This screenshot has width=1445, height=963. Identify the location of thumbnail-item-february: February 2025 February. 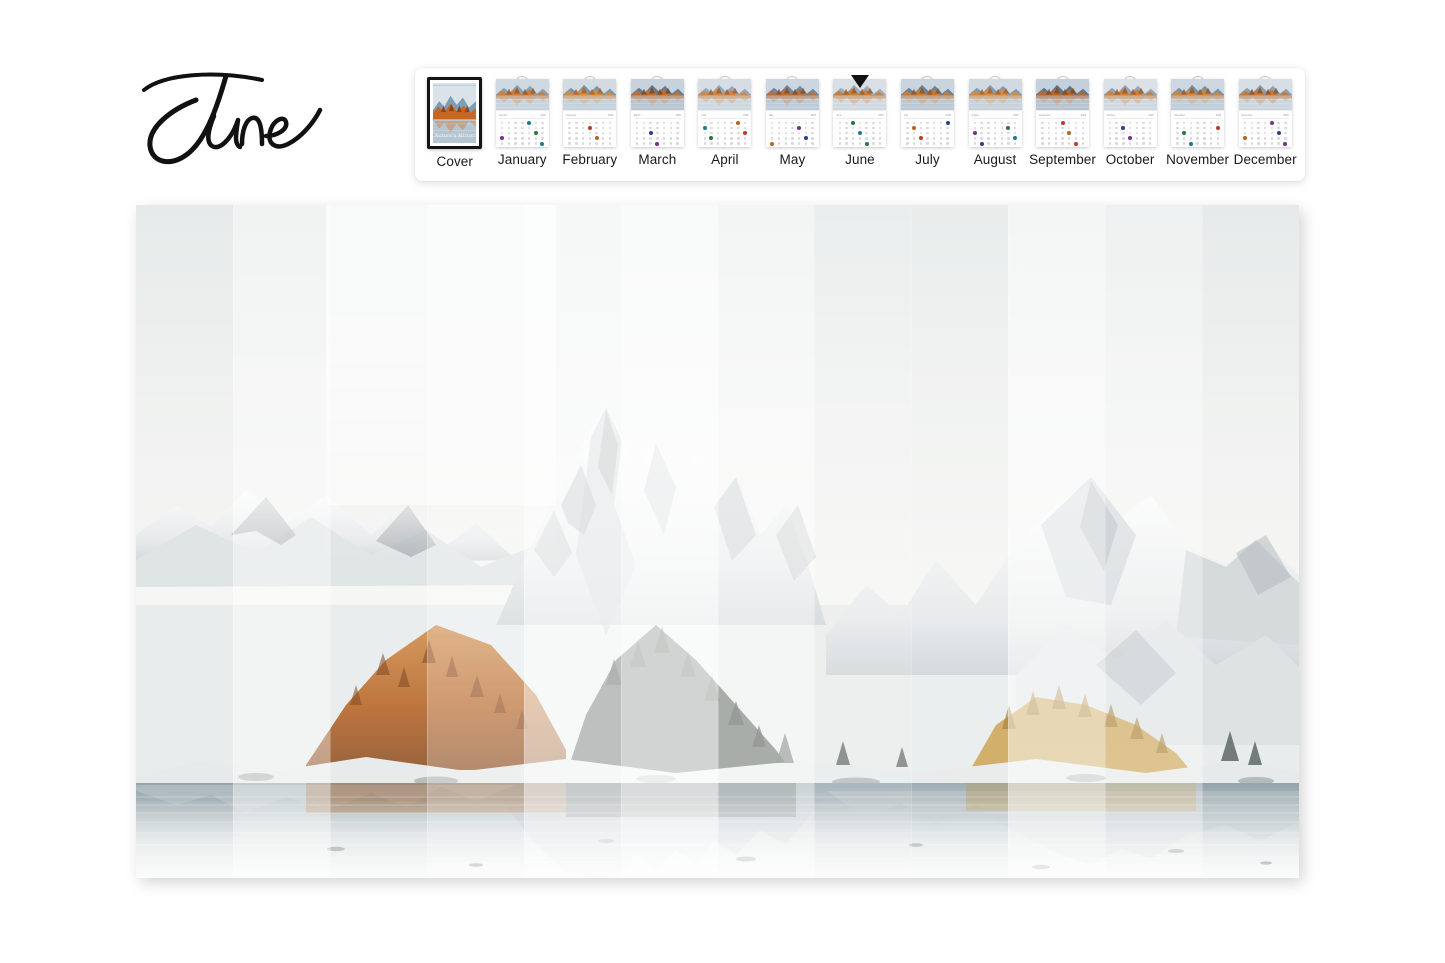
(590, 128).